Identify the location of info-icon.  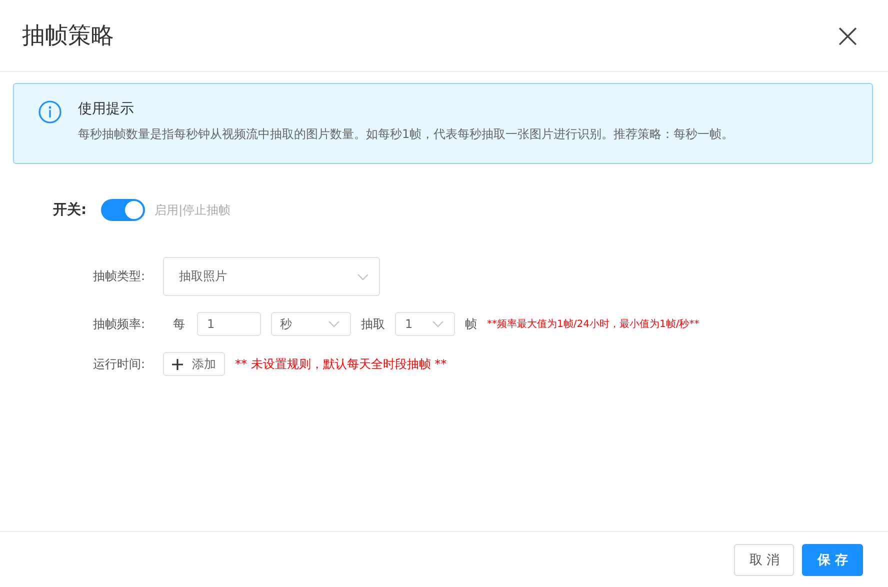
(50, 112).